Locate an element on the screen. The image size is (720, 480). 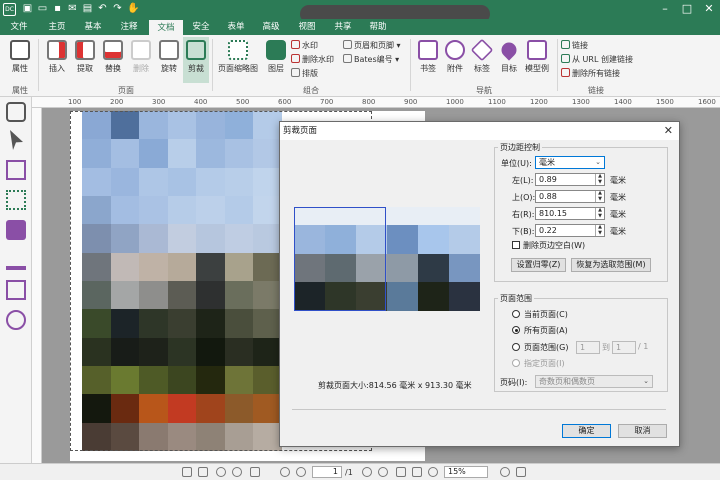
forms-panel-icon is located at coordinates (16, 290).